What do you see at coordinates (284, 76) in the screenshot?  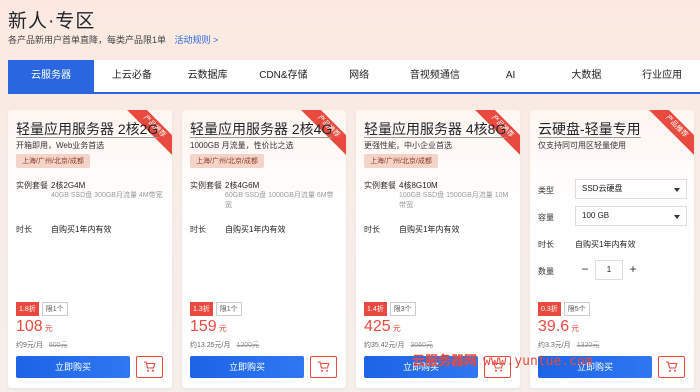 I see `tab-cdn-storage: CDN&存储` at bounding box center [284, 76].